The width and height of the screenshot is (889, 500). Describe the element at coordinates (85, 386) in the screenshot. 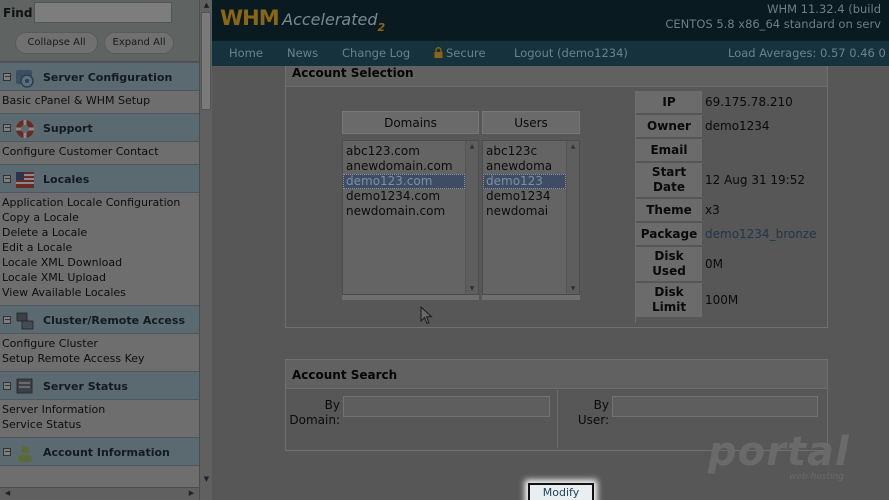

I see `section-title: Server Status` at that location.